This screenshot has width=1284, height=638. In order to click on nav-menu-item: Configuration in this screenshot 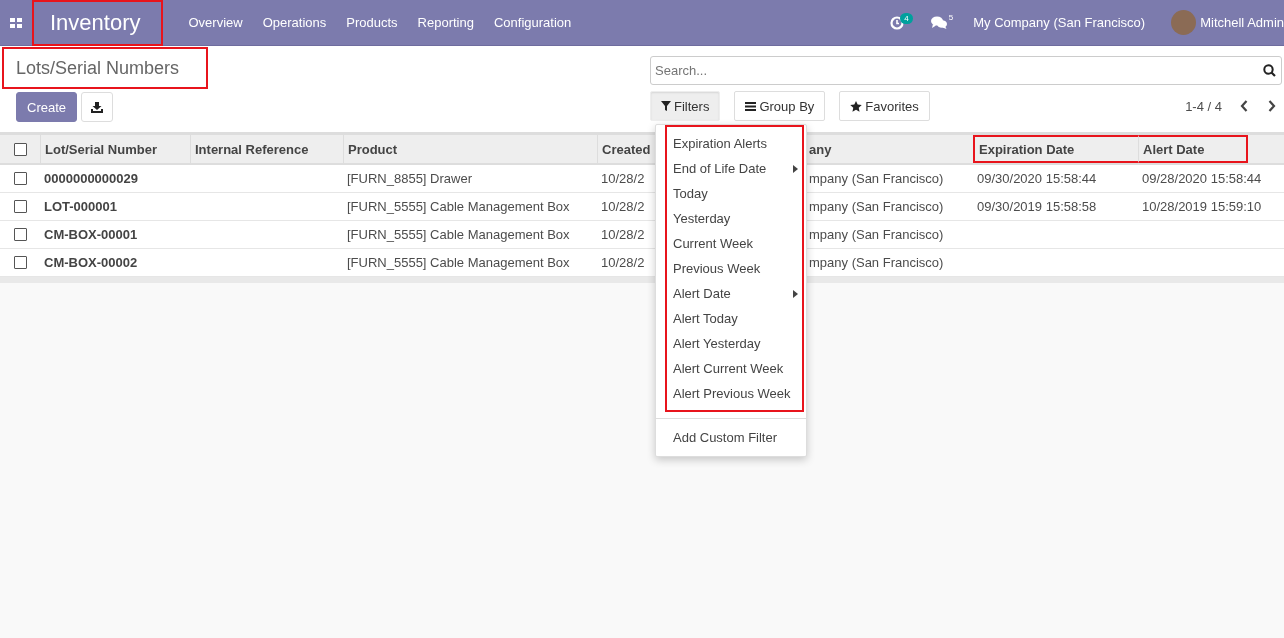, I will do `click(532, 22)`.